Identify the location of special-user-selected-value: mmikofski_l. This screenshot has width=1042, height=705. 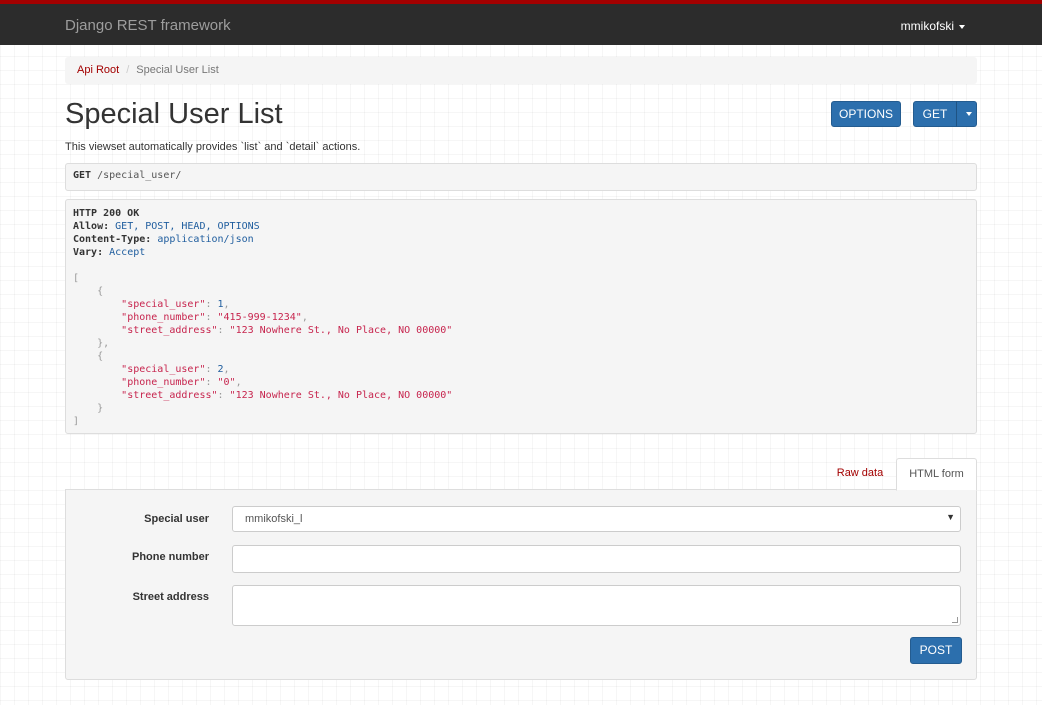
(274, 519).